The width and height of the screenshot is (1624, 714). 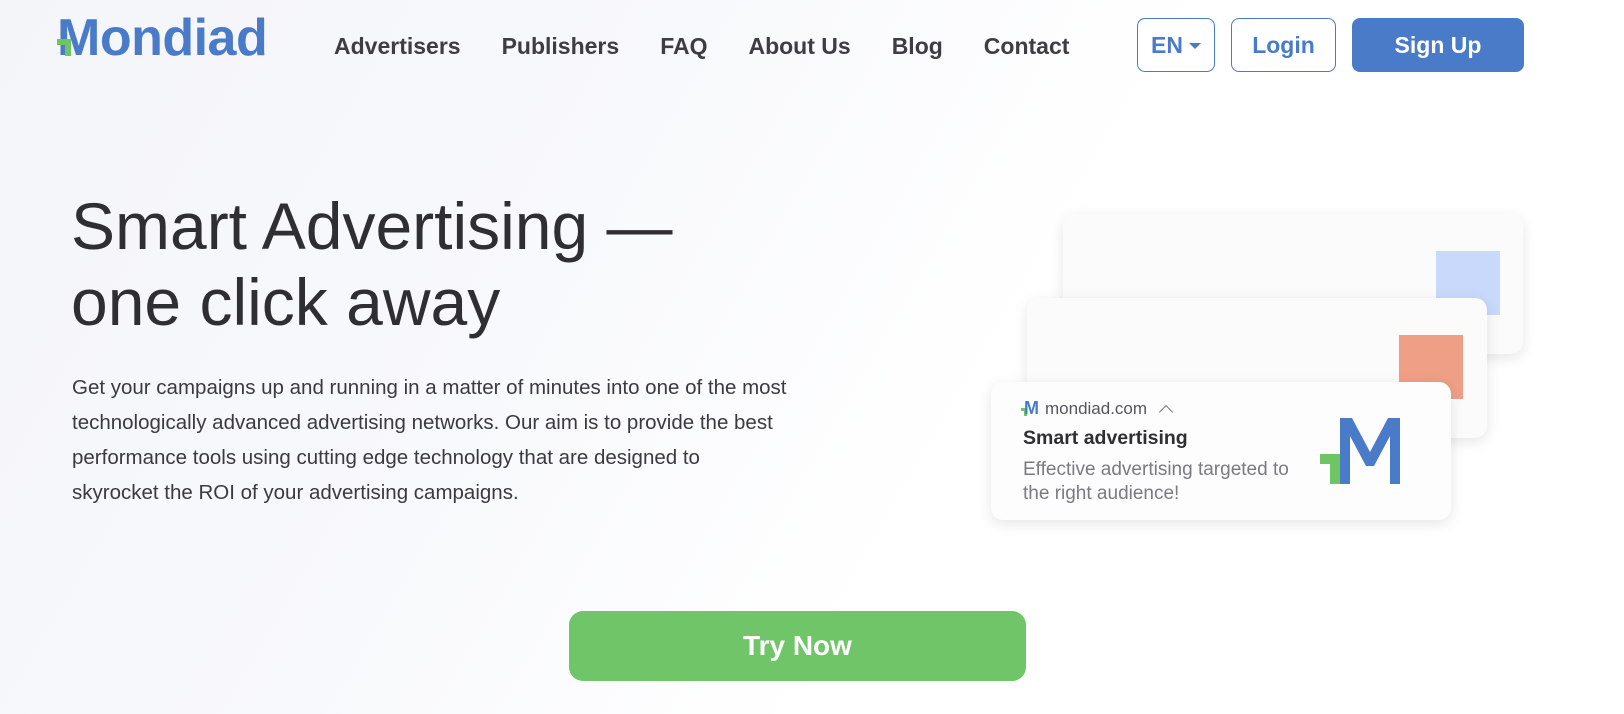 I want to click on signup-button: Sign Up, so click(x=1438, y=45).